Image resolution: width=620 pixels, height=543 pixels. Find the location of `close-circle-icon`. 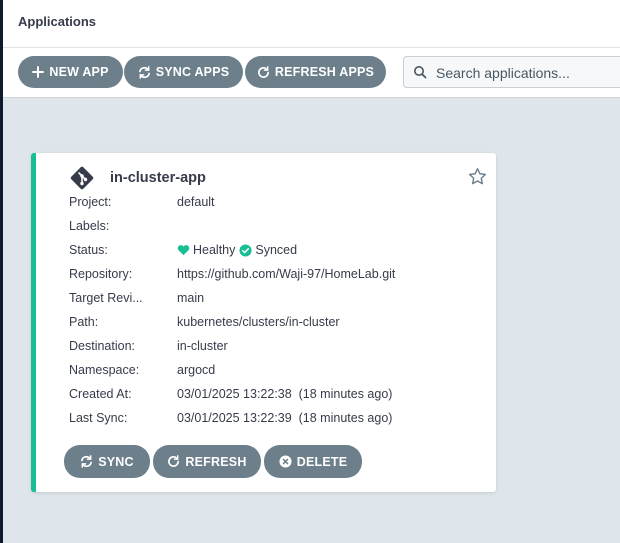

close-circle-icon is located at coordinates (285, 461).